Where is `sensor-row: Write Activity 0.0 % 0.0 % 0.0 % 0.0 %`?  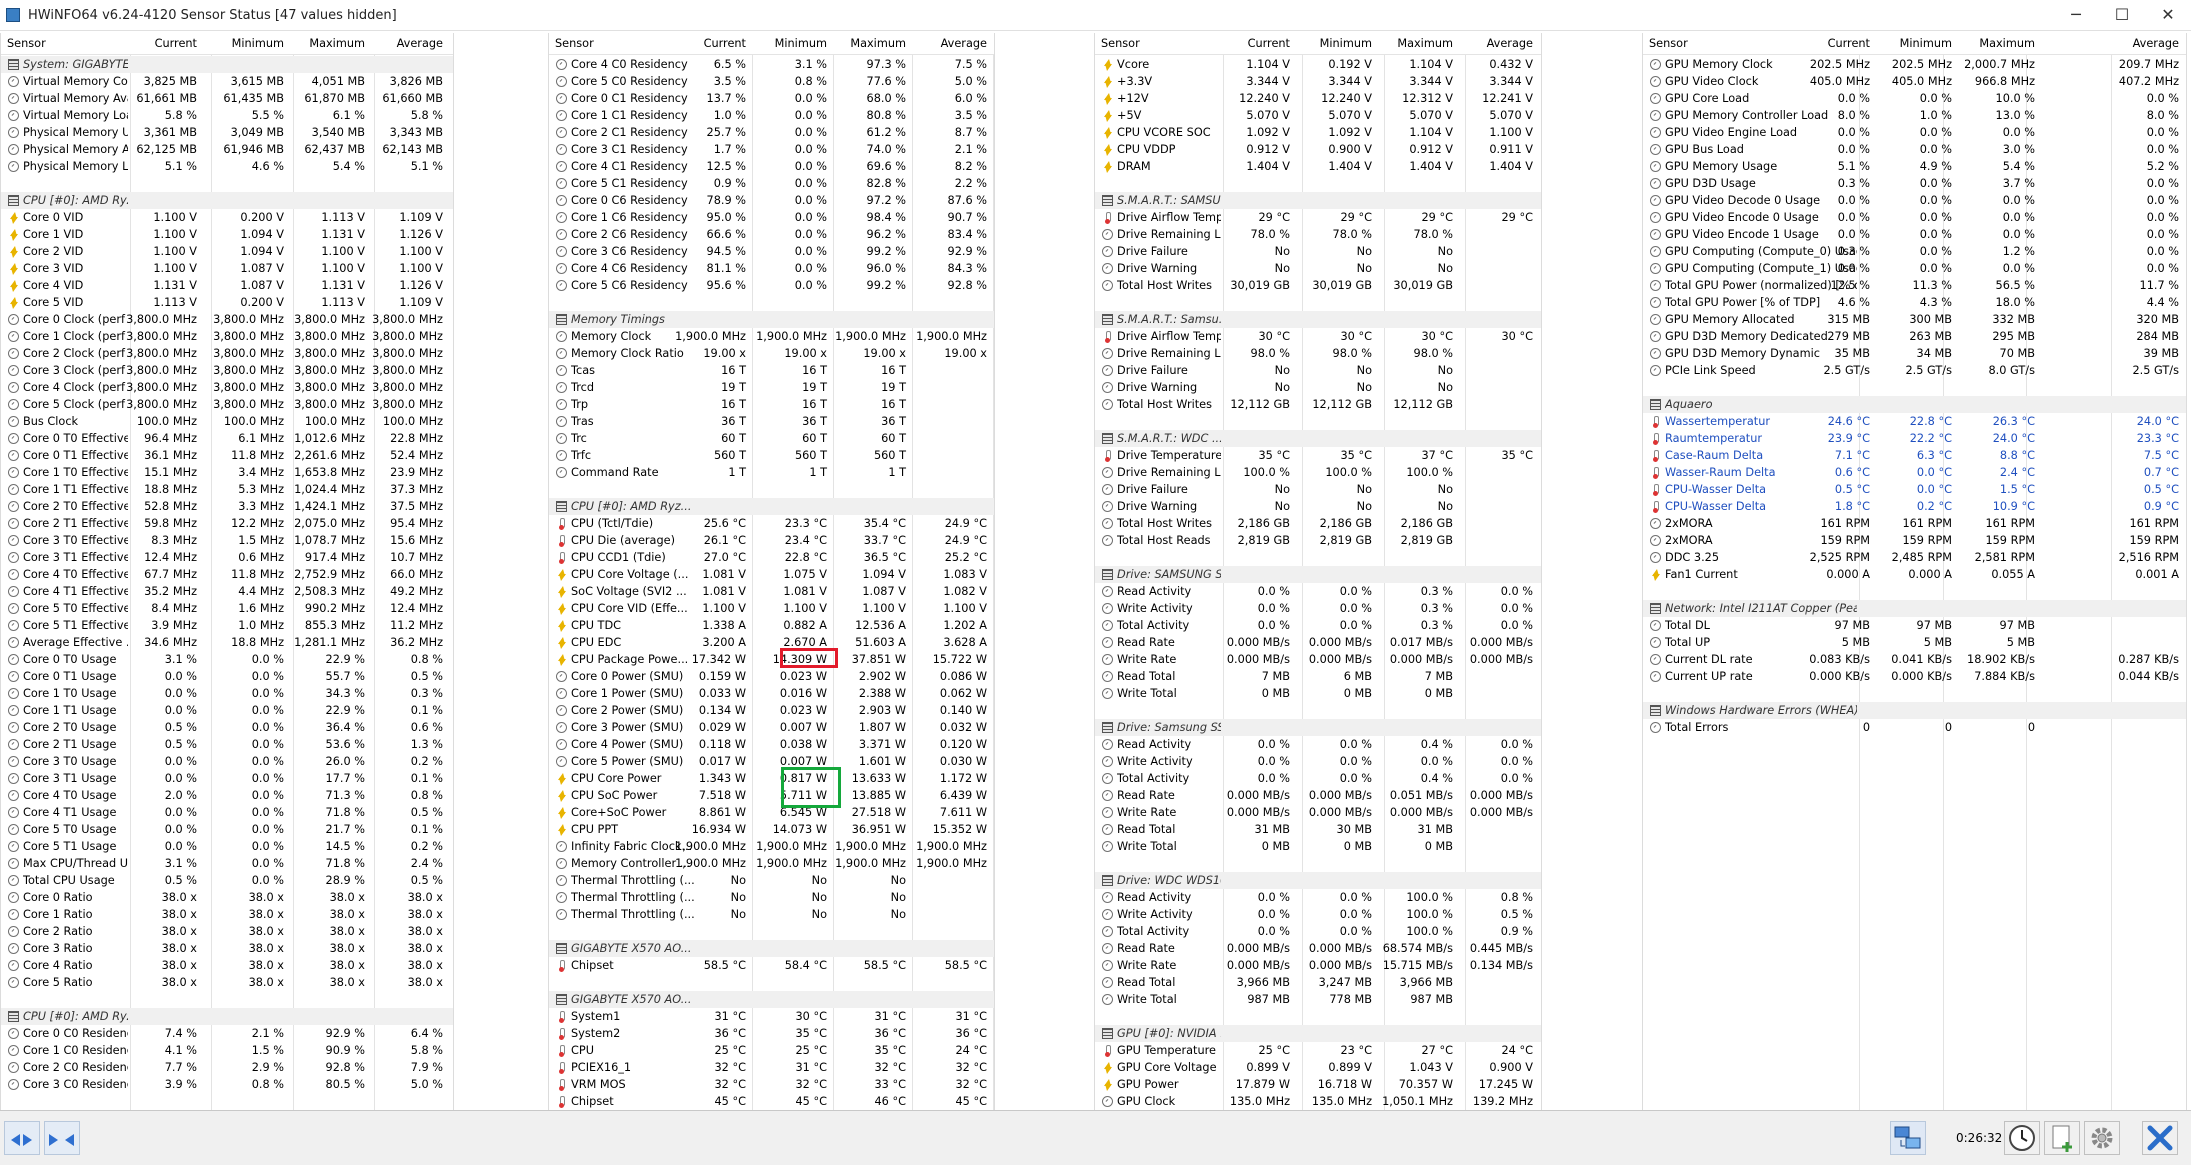 sensor-row: Write Activity 0.0 % 0.0 % 0.0 % 0.0 % is located at coordinates (1318, 761).